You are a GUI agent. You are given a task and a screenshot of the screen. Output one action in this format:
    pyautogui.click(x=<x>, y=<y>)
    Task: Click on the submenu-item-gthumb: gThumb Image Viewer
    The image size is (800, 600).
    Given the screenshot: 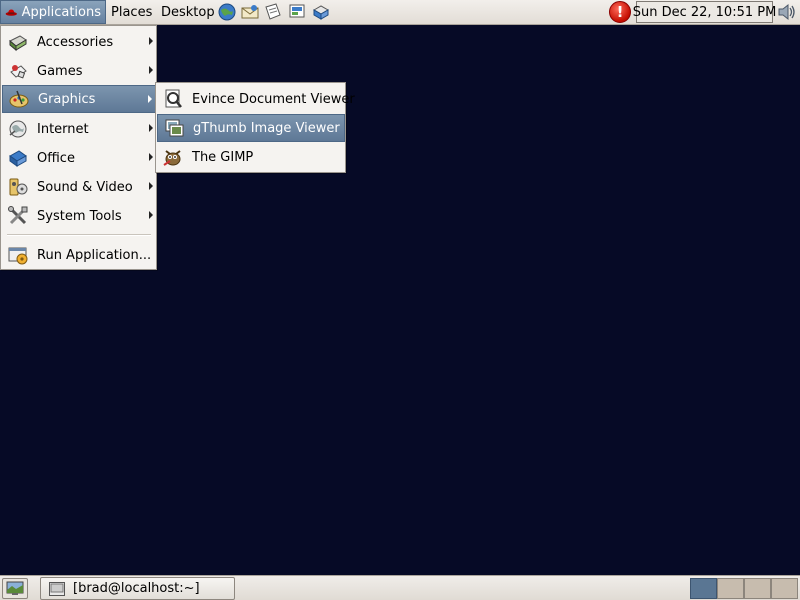 What is the action you would take?
    pyautogui.click(x=251, y=128)
    